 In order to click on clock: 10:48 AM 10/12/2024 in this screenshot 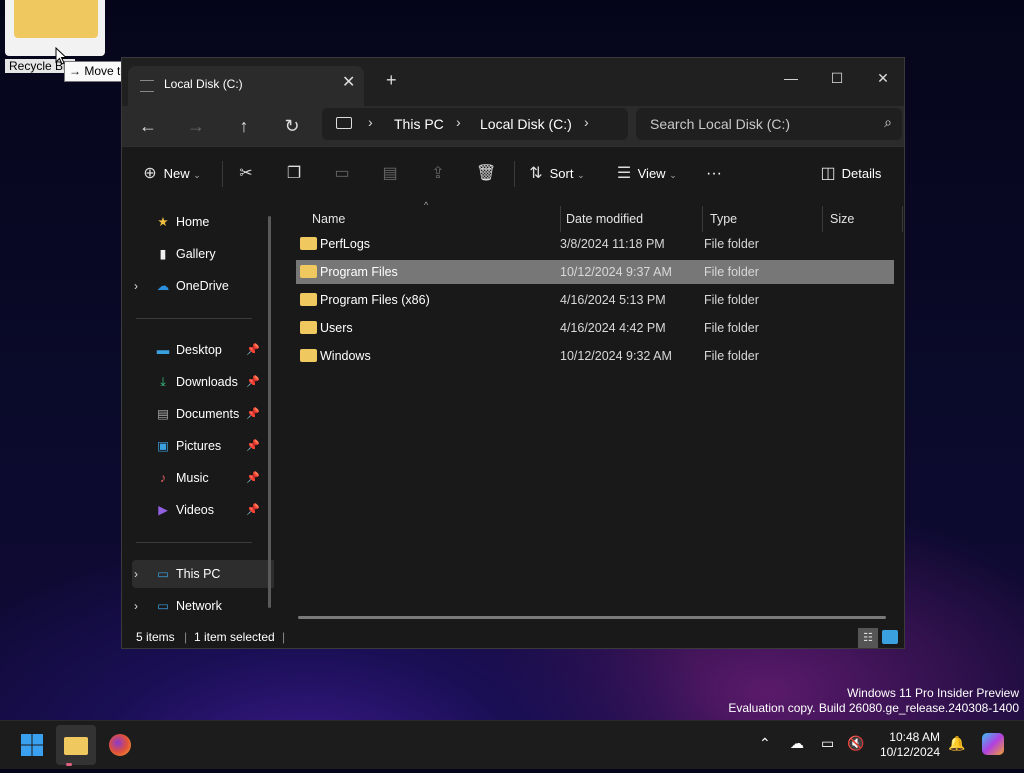, I will do `click(910, 745)`.